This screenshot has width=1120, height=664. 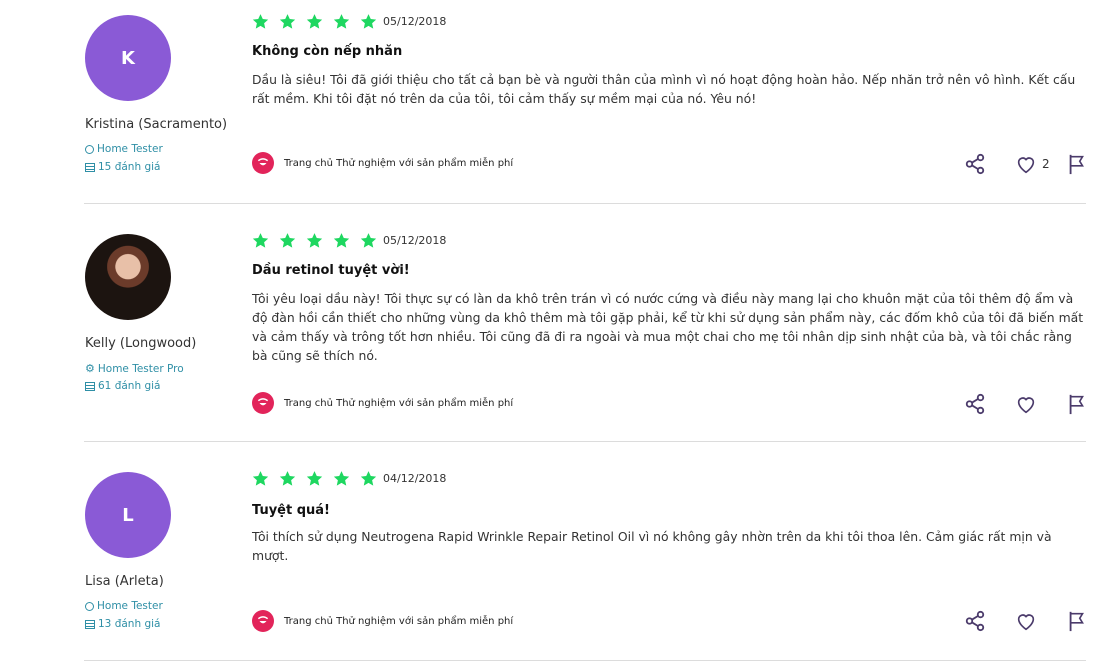 What do you see at coordinates (129, 624) in the screenshot?
I see `review-count-label: 13 đánh giá` at bounding box center [129, 624].